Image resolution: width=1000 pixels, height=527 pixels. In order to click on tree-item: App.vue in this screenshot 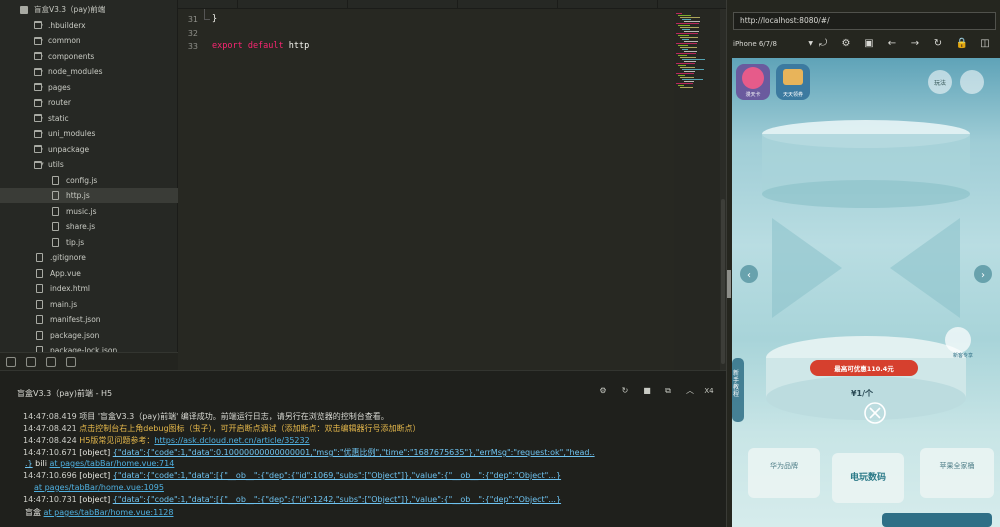, I will do `click(89, 273)`.